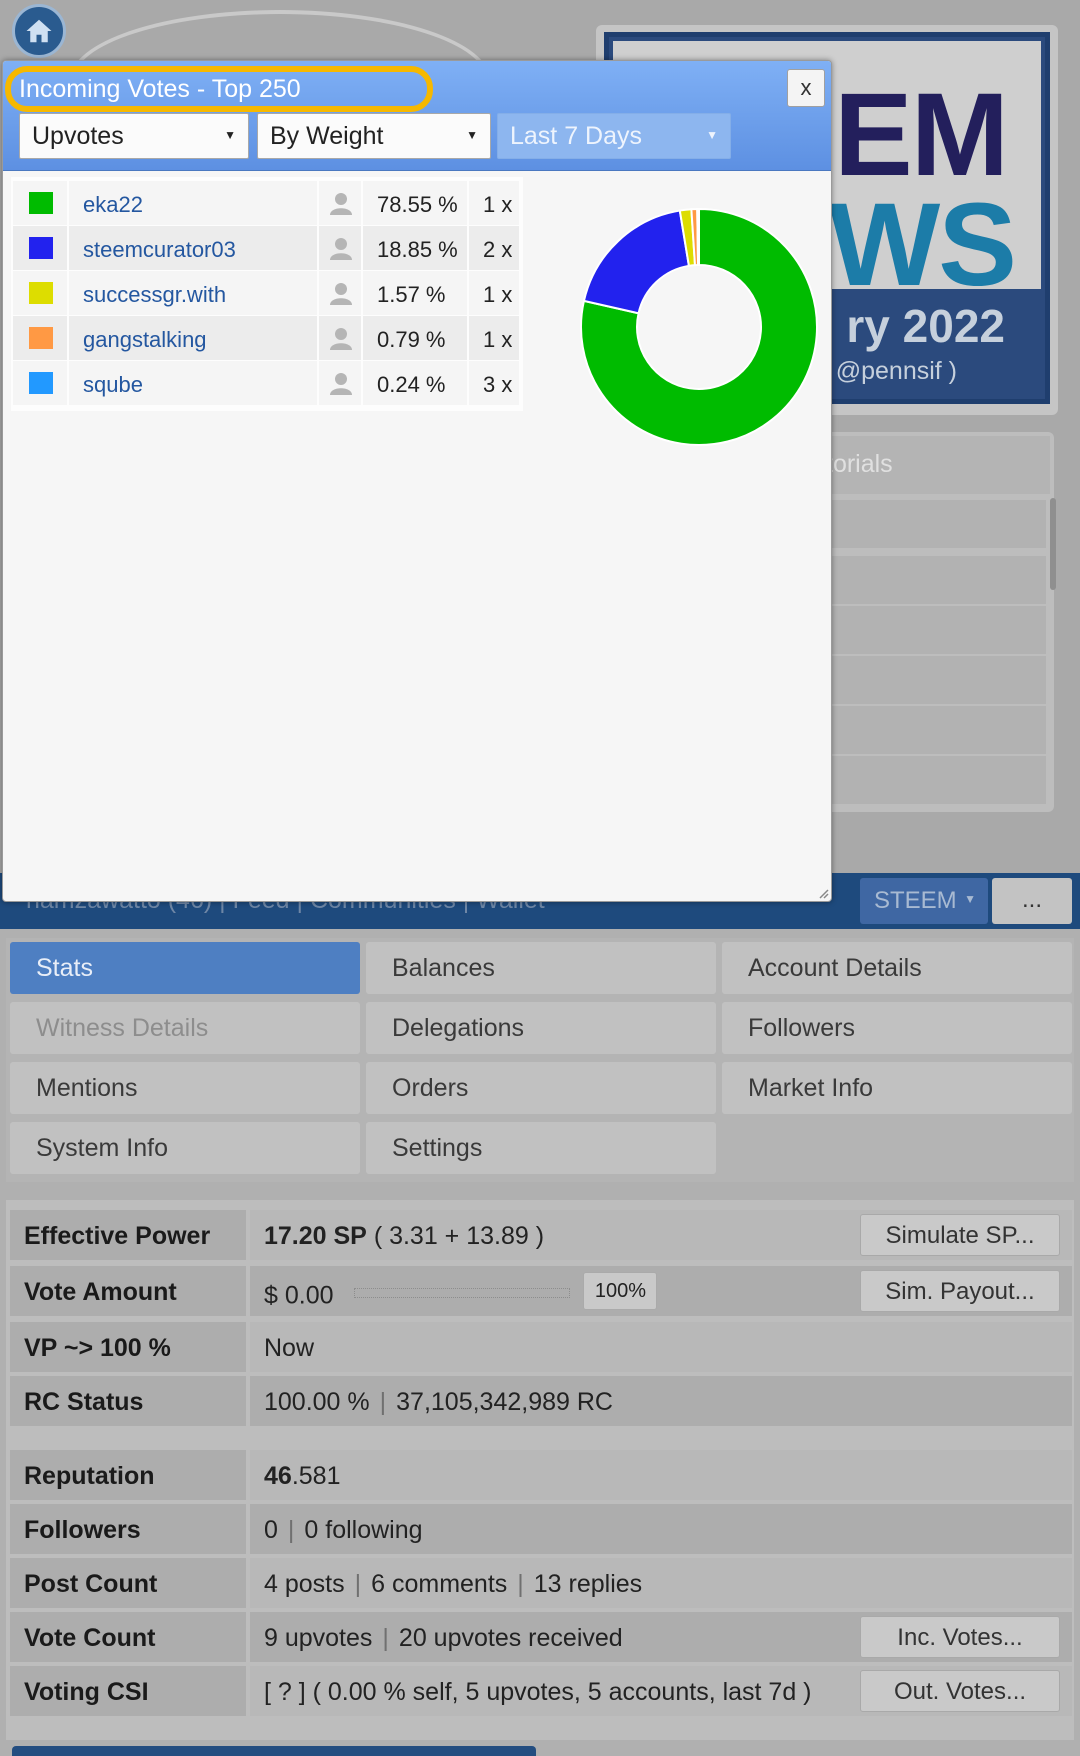 This screenshot has height=1756, width=1080. Describe the element at coordinates (462, 1293) in the screenshot. I see `vote-weight-slider` at that location.